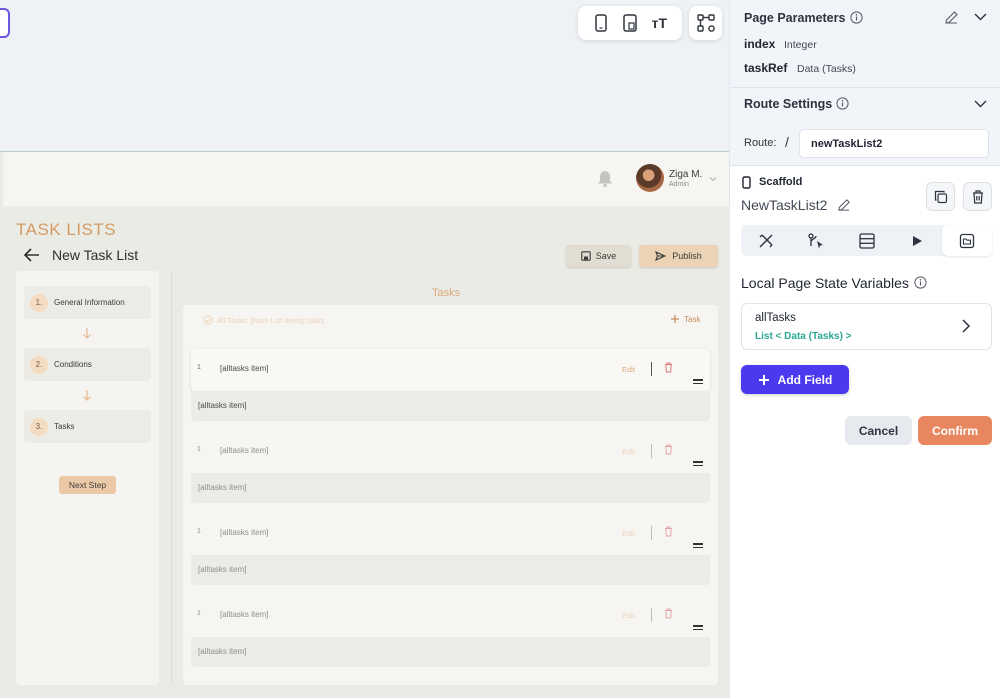 The image size is (1000, 698). I want to click on duplicate-button, so click(940, 196).